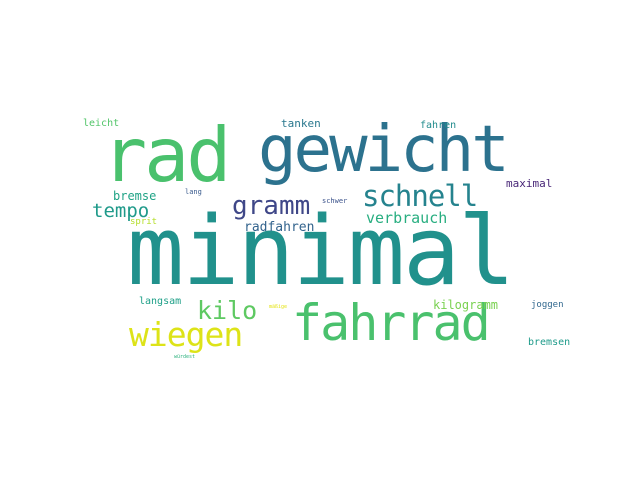 The height and width of the screenshot is (480, 640). I want to click on word-tanken: tanken, so click(301, 123).